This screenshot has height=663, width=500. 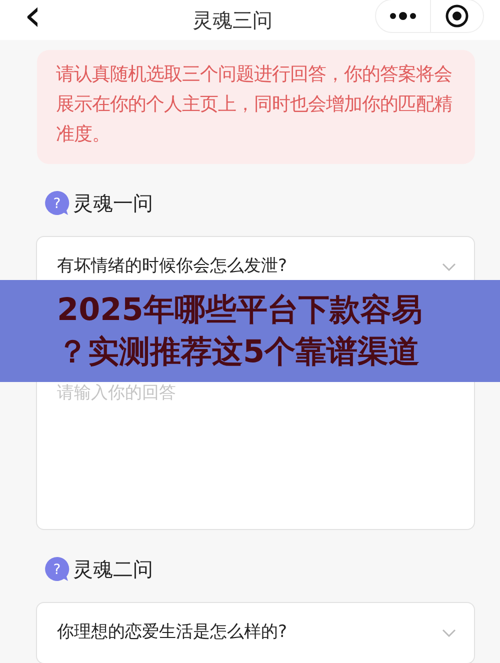 What do you see at coordinates (113, 569) in the screenshot?
I see `section-title: 灵魂二问` at bounding box center [113, 569].